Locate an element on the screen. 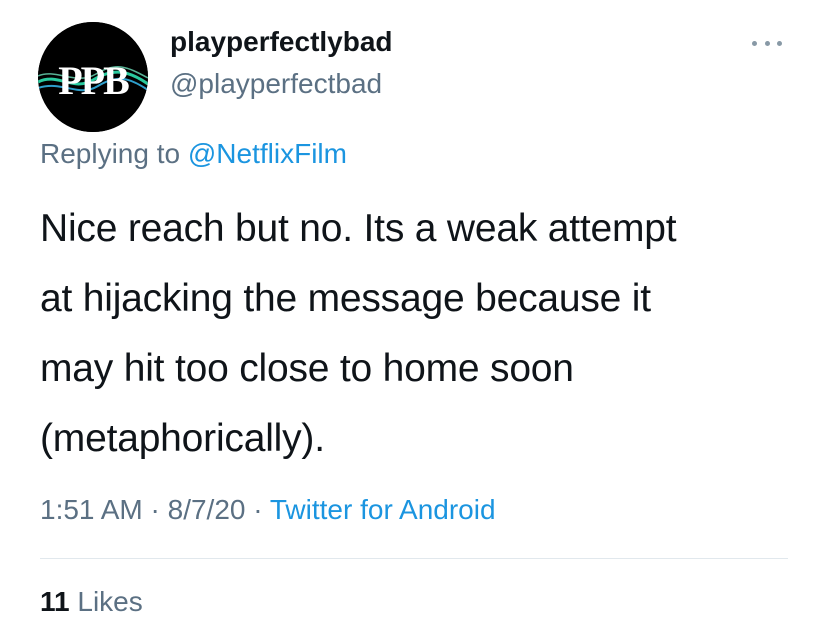 This screenshot has width=827, height=631. avatar-logo: PPB is located at coordinates (93, 77).